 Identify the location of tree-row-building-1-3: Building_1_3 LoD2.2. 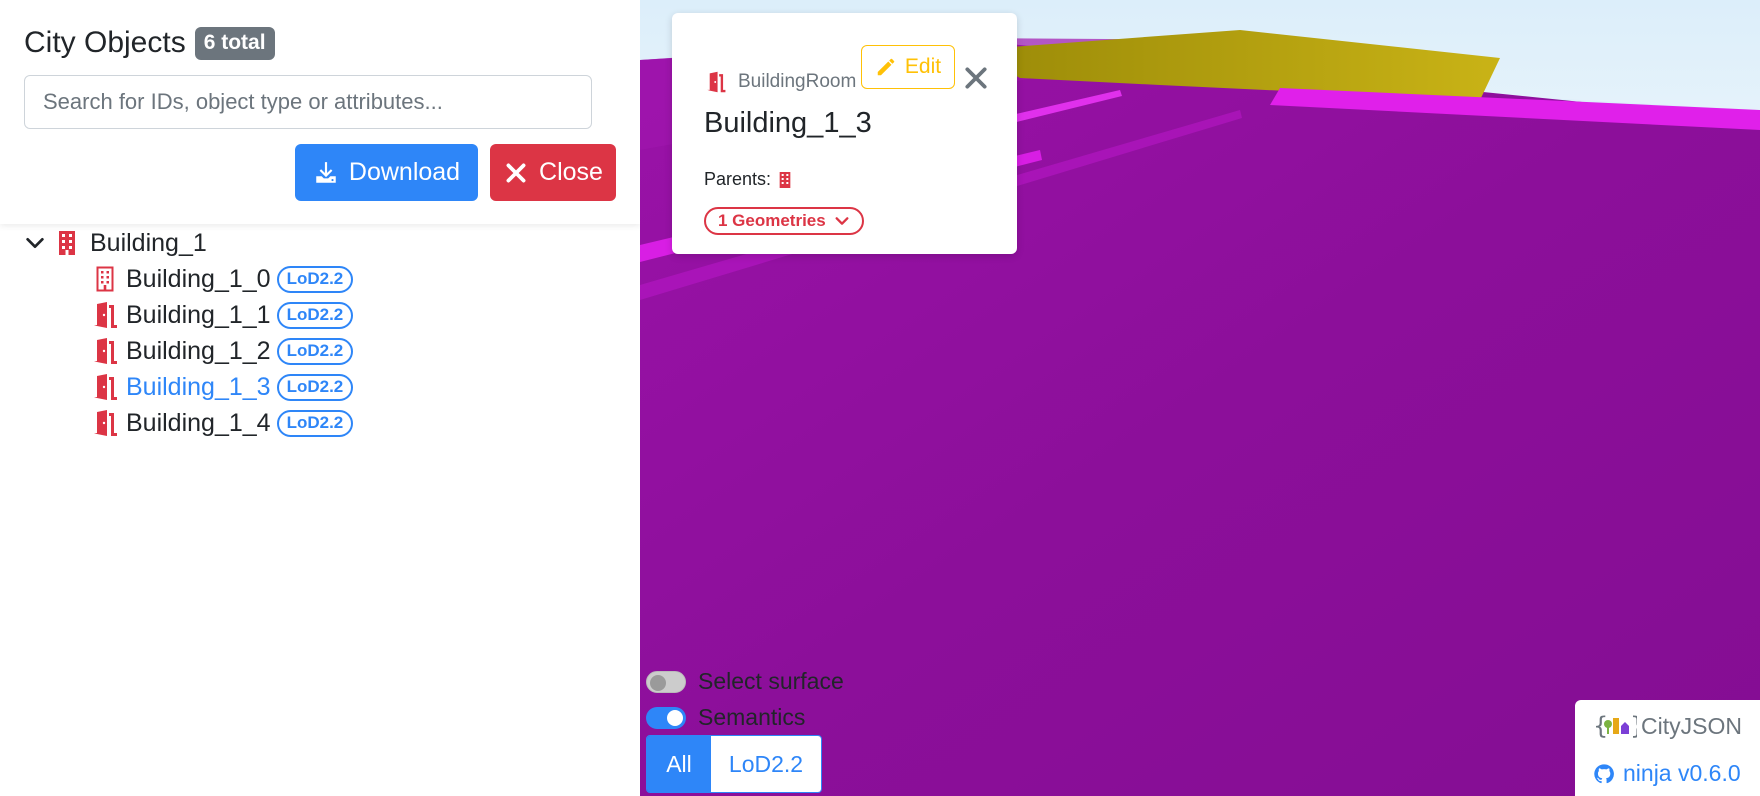
(223, 387).